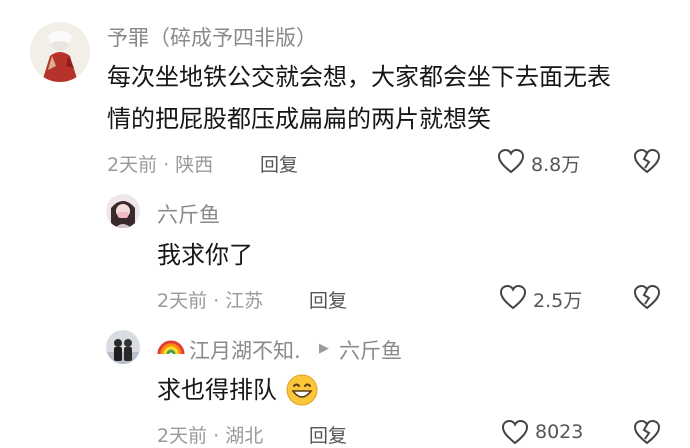 Image resolution: width=690 pixels, height=448 pixels. I want to click on rainbow-icon, so click(171, 345).